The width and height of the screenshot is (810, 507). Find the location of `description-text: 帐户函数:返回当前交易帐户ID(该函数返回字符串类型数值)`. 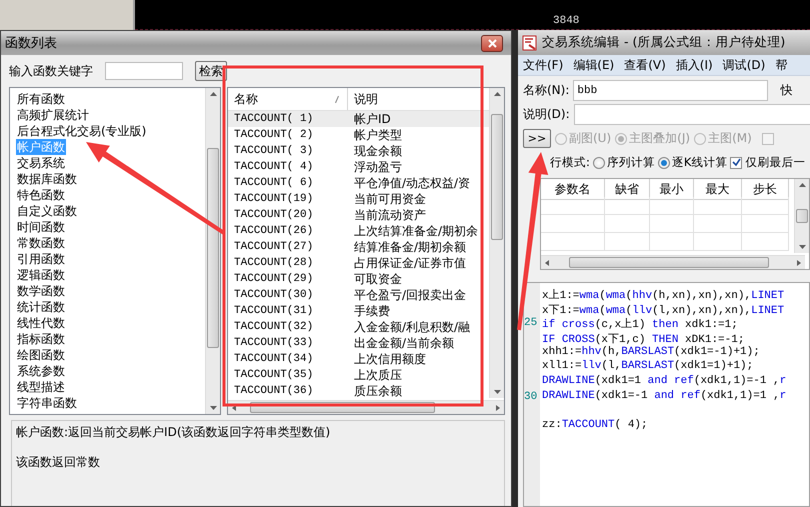

description-text: 帐户函数:返回当前交易帐户ID(该函数返回字符串类型数值) is located at coordinates (174, 432).